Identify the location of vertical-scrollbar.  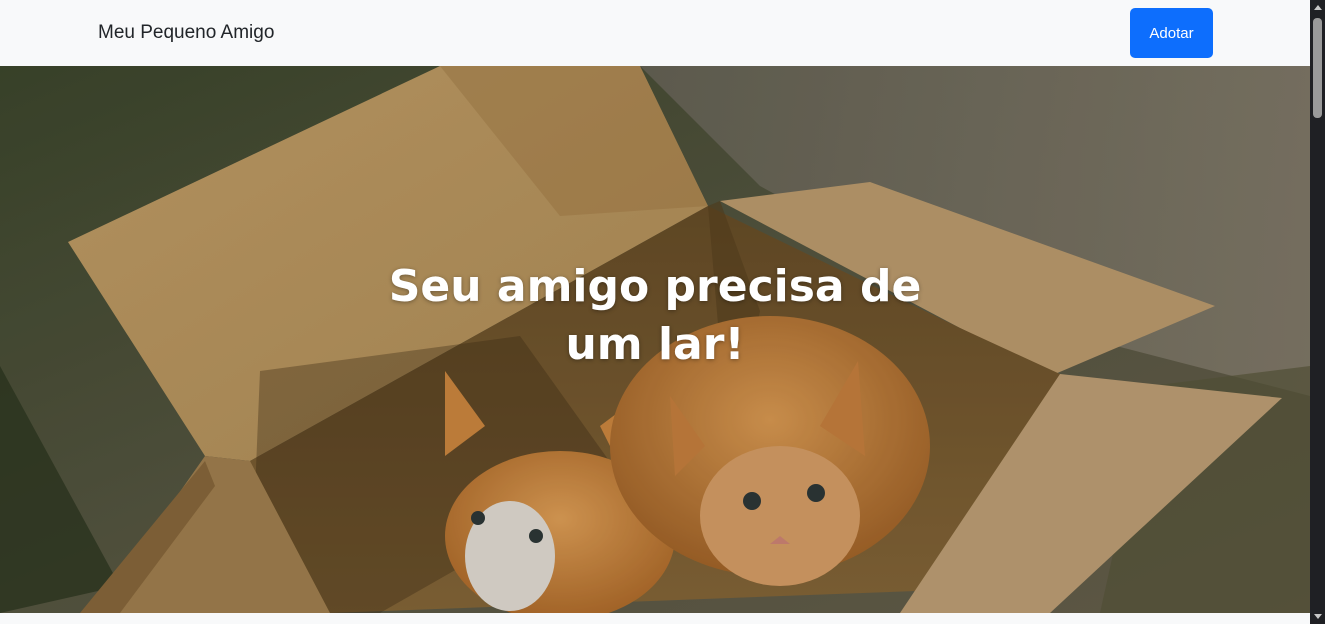
(1317, 312).